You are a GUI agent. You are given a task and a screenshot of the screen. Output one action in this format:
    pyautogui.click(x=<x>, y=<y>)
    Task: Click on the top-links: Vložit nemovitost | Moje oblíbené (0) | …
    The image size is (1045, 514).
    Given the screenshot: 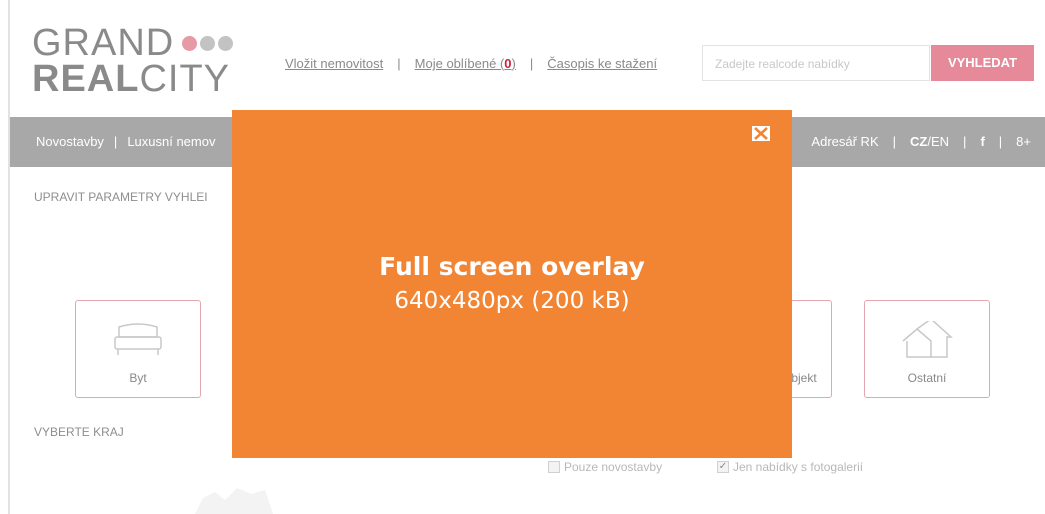 What is the action you would take?
    pyautogui.click(x=471, y=63)
    